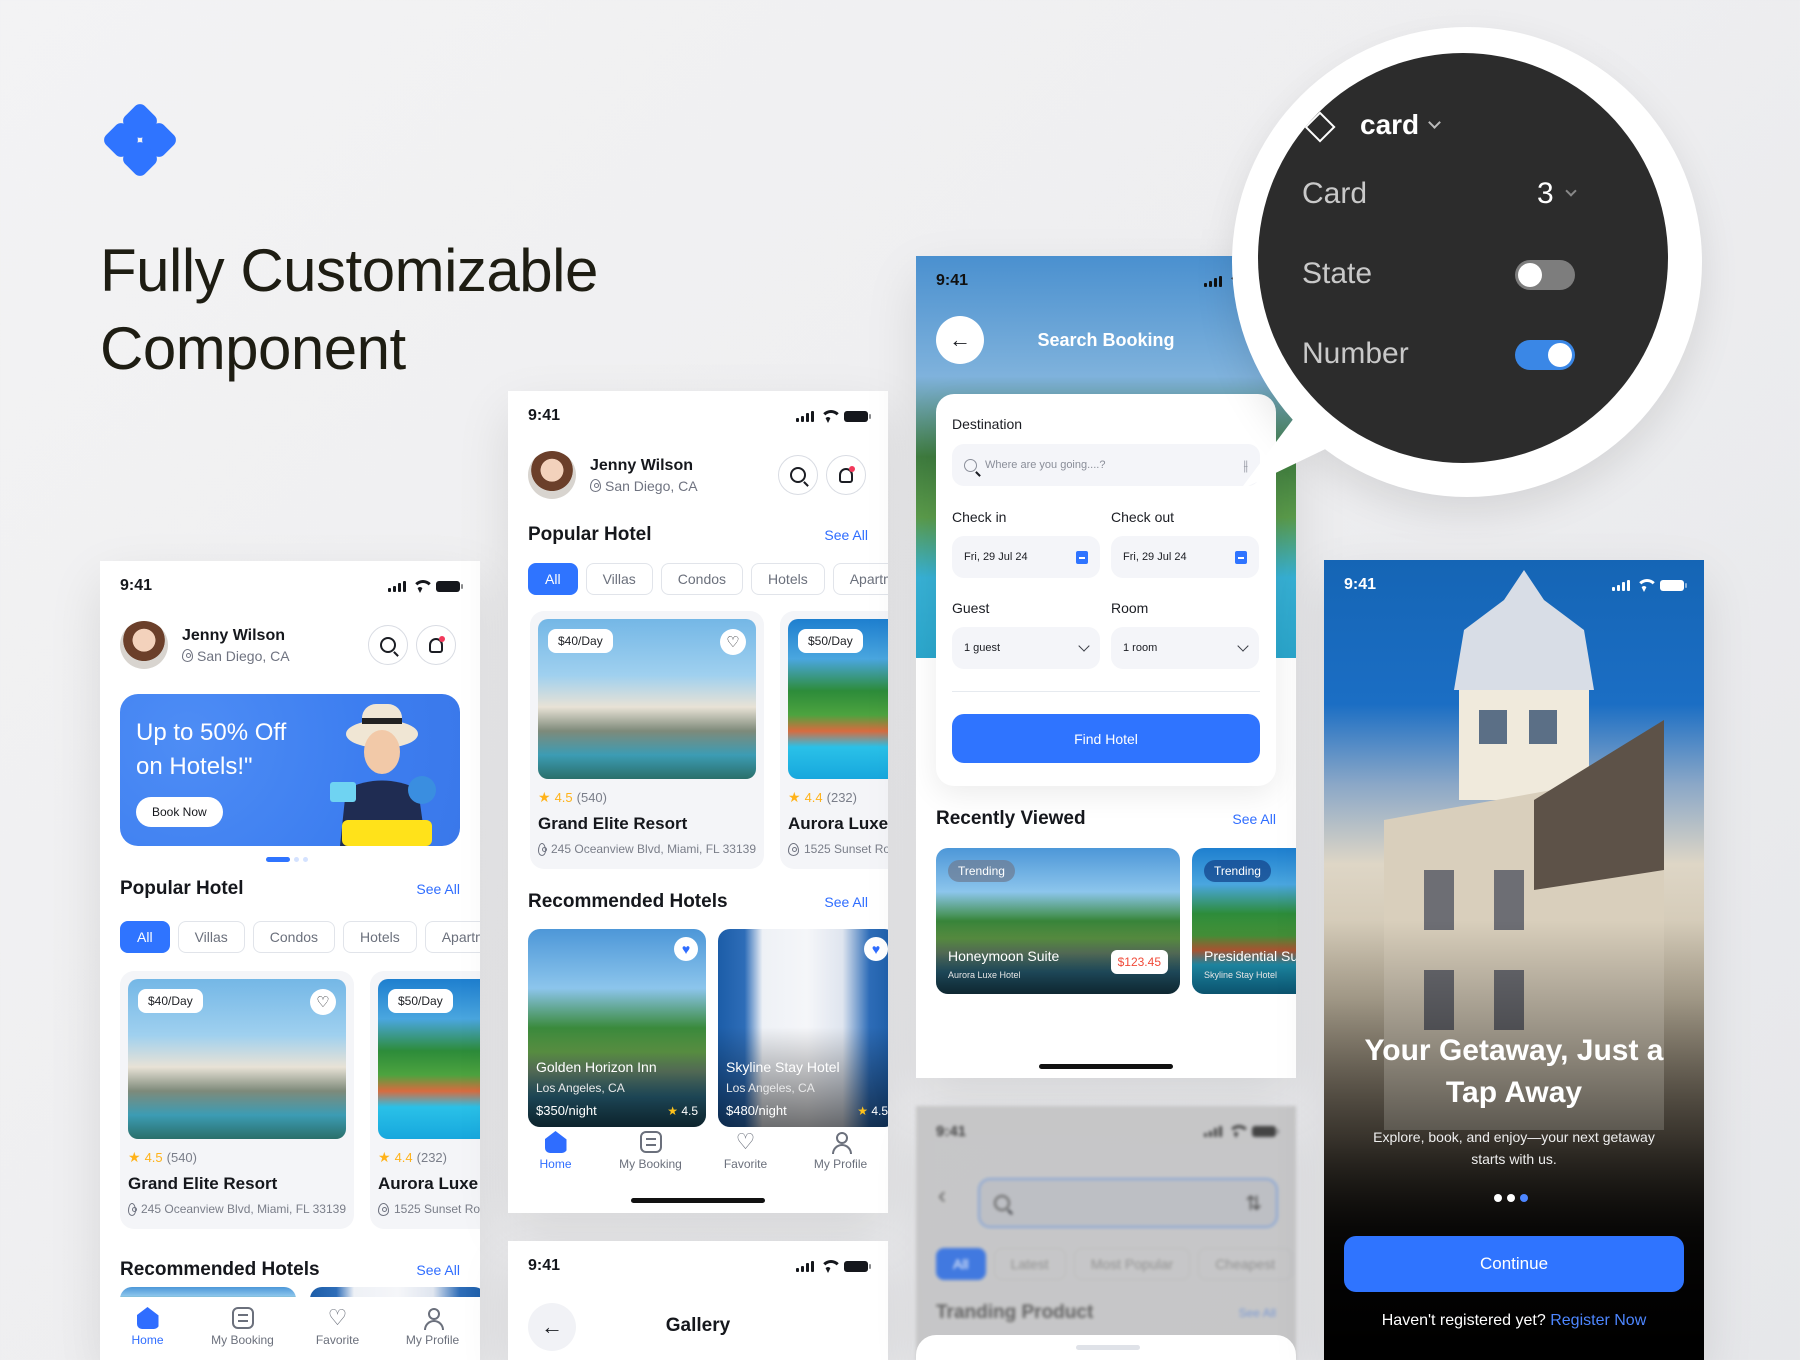 Image resolution: width=1800 pixels, height=1360 pixels. I want to click on register-now-link: Register Now, so click(1598, 1320).